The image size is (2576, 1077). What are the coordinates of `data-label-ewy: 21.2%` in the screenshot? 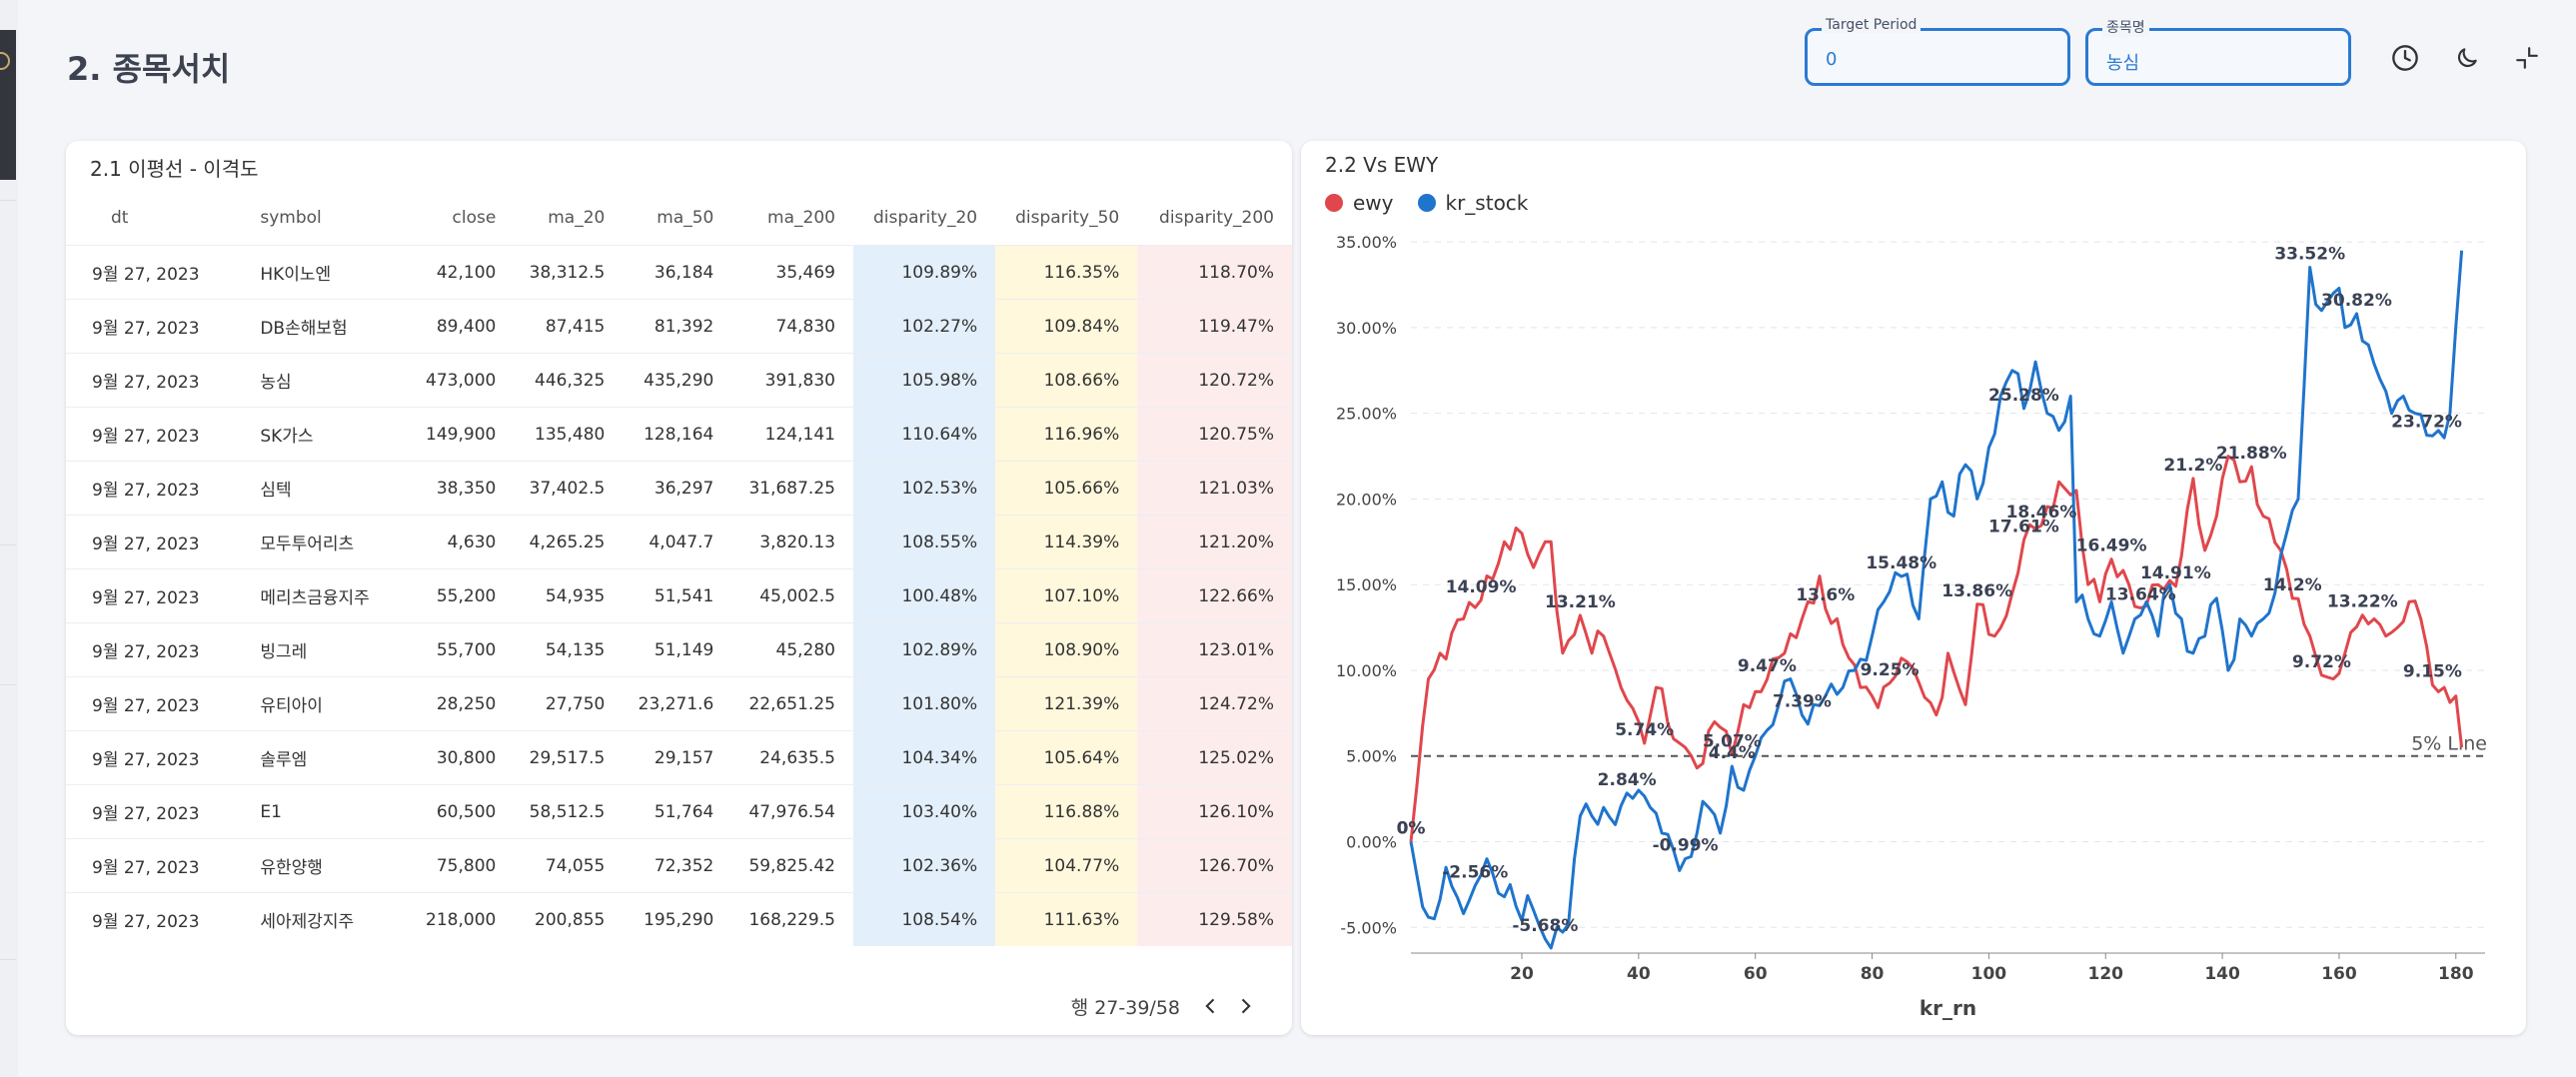 It's located at (2192, 466).